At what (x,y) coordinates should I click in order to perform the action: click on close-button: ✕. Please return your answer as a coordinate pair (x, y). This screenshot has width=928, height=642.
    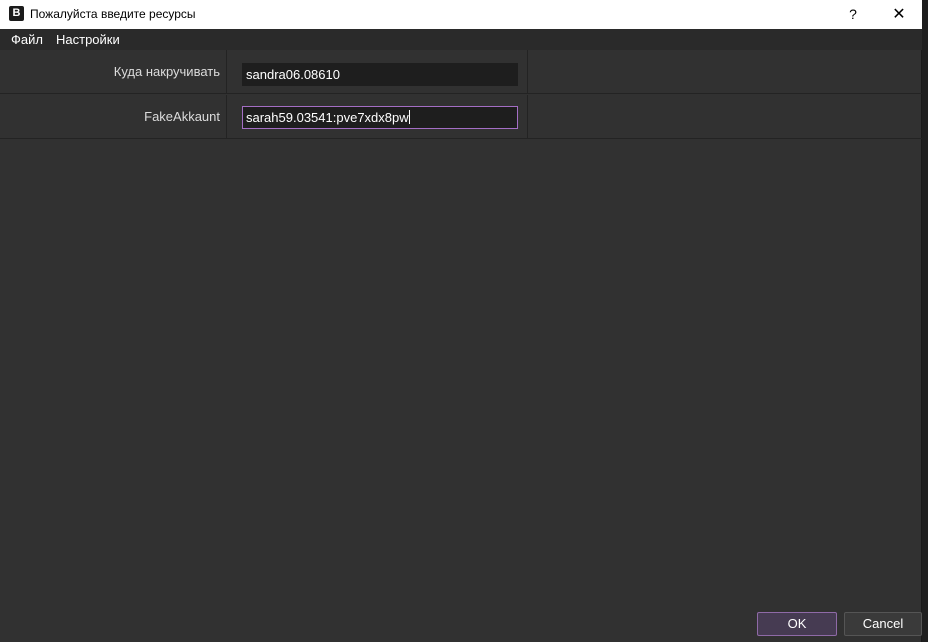
    Looking at the image, I should click on (899, 14).